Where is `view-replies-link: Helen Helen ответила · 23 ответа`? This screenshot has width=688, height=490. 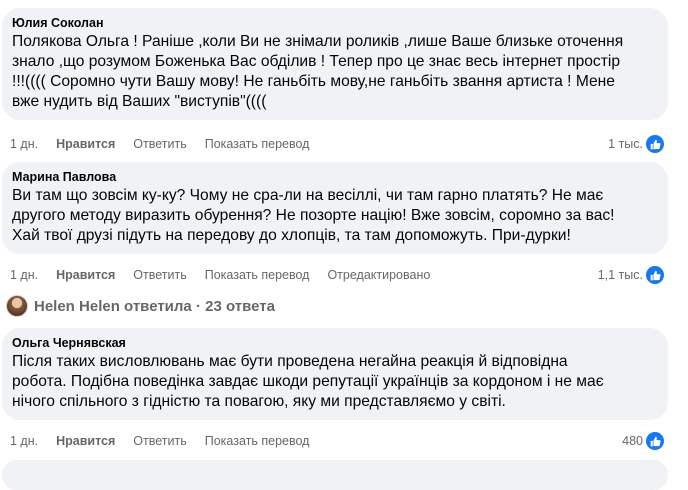 view-replies-link: Helen Helen ответила · 23 ответа is located at coordinates (140, 306).